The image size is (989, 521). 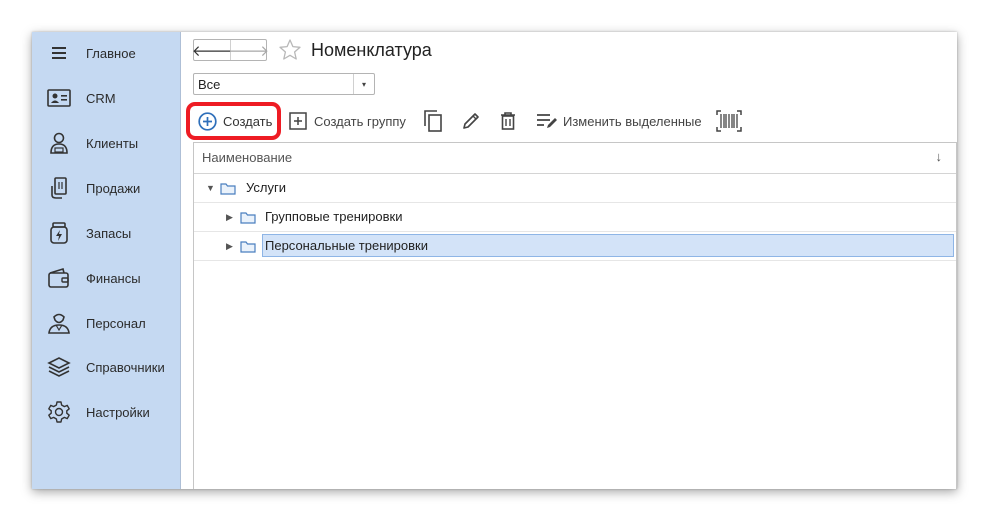 I want to click on sidebar-item-crm: CRM, so click(x=106, y=98).